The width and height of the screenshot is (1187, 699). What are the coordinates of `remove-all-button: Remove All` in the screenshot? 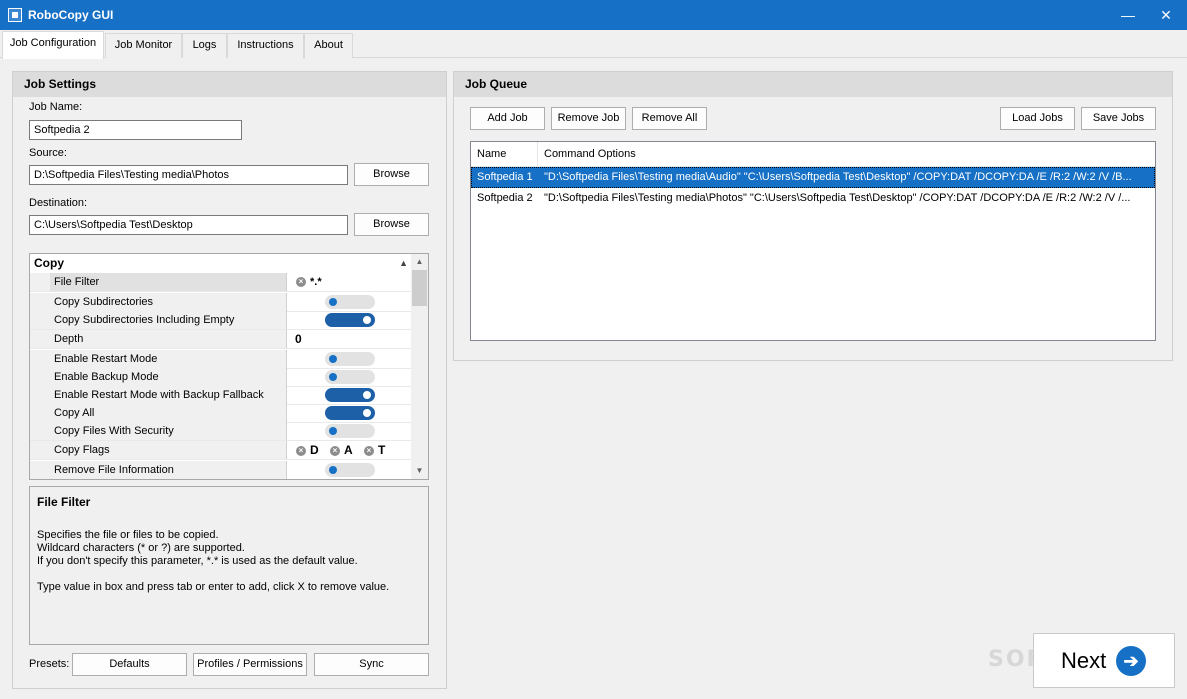 It's located at (669, 118).